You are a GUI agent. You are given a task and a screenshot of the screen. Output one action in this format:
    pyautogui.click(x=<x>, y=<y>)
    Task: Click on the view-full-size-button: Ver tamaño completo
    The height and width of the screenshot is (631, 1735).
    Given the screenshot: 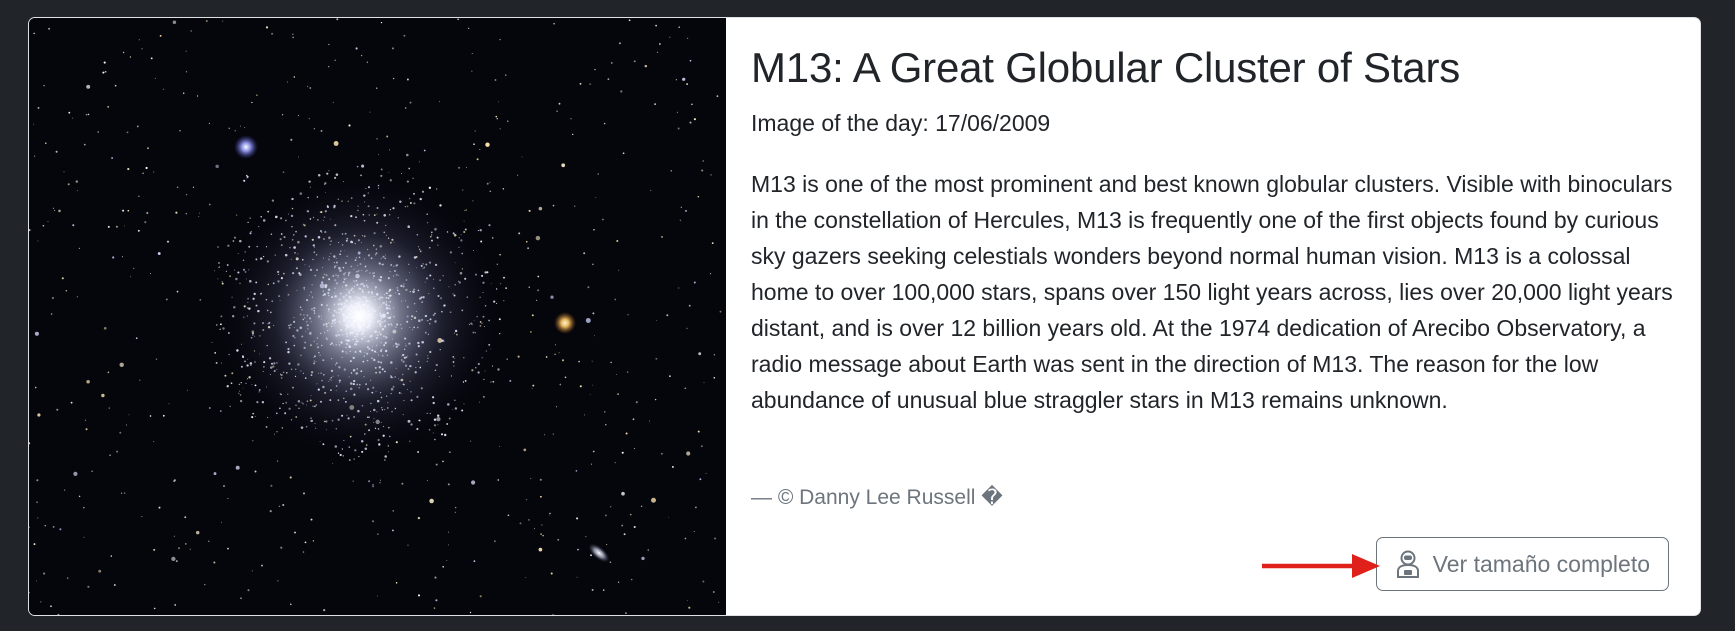 What is the action you would take?
    pyautogui.click(x=1522, y=564)
    